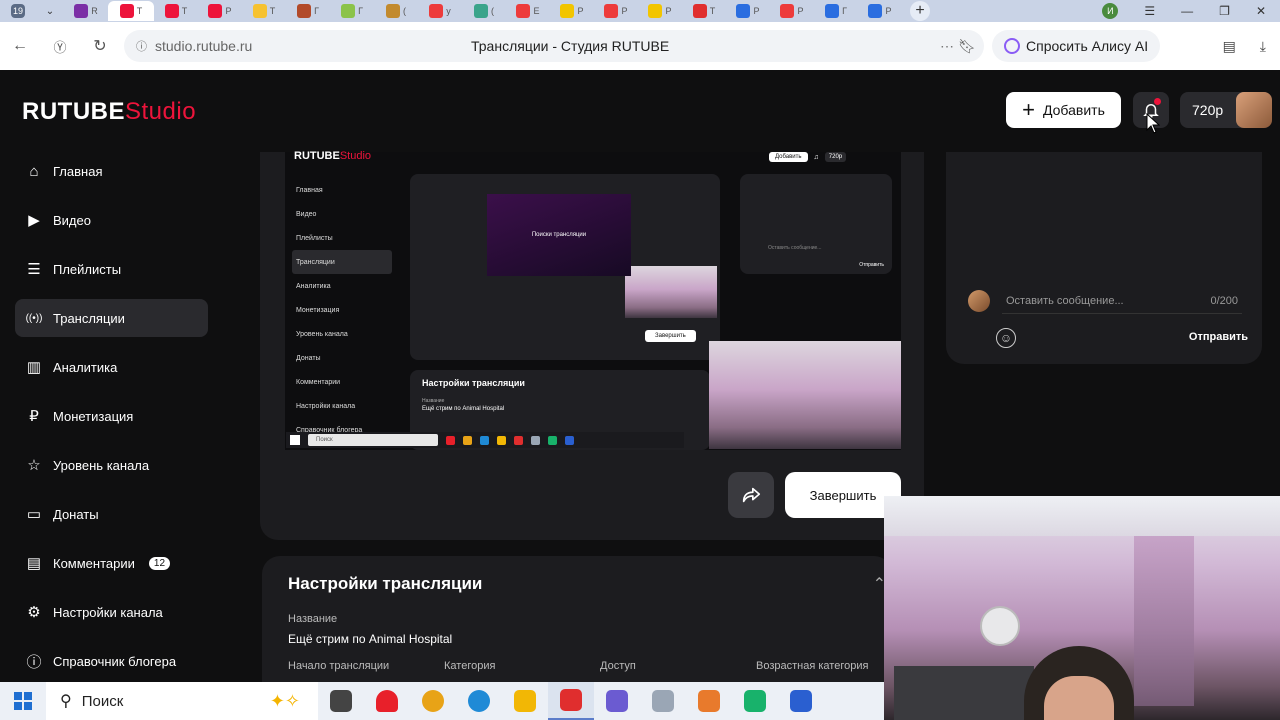  Describe the element at coordinates (1218, 337) in the screenshot. I see `chat-send-button: Отправить` at that location.